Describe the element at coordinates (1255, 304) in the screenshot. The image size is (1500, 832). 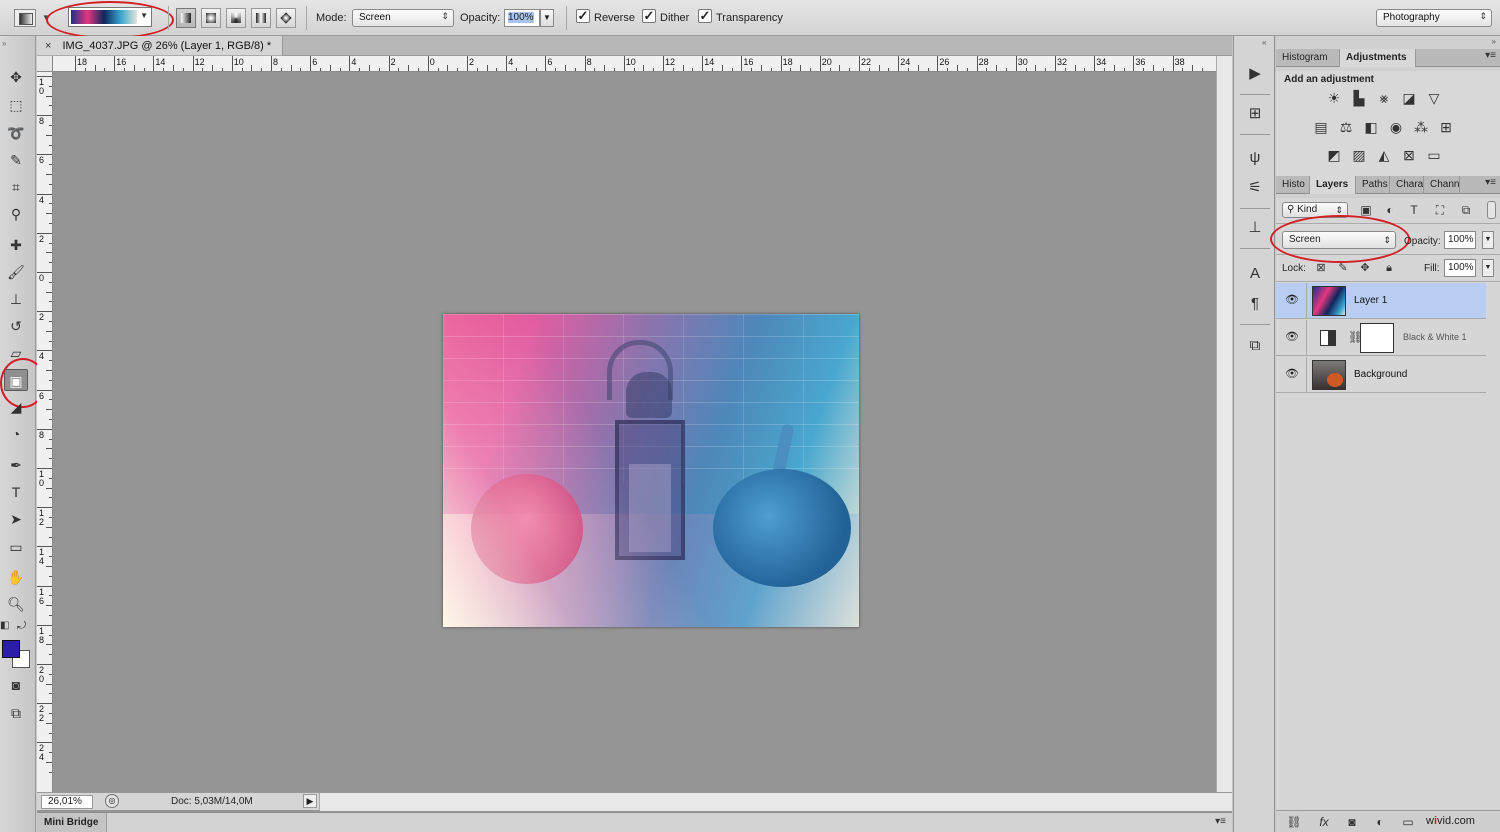
I see `paragraph-icon: ¶` at that location.